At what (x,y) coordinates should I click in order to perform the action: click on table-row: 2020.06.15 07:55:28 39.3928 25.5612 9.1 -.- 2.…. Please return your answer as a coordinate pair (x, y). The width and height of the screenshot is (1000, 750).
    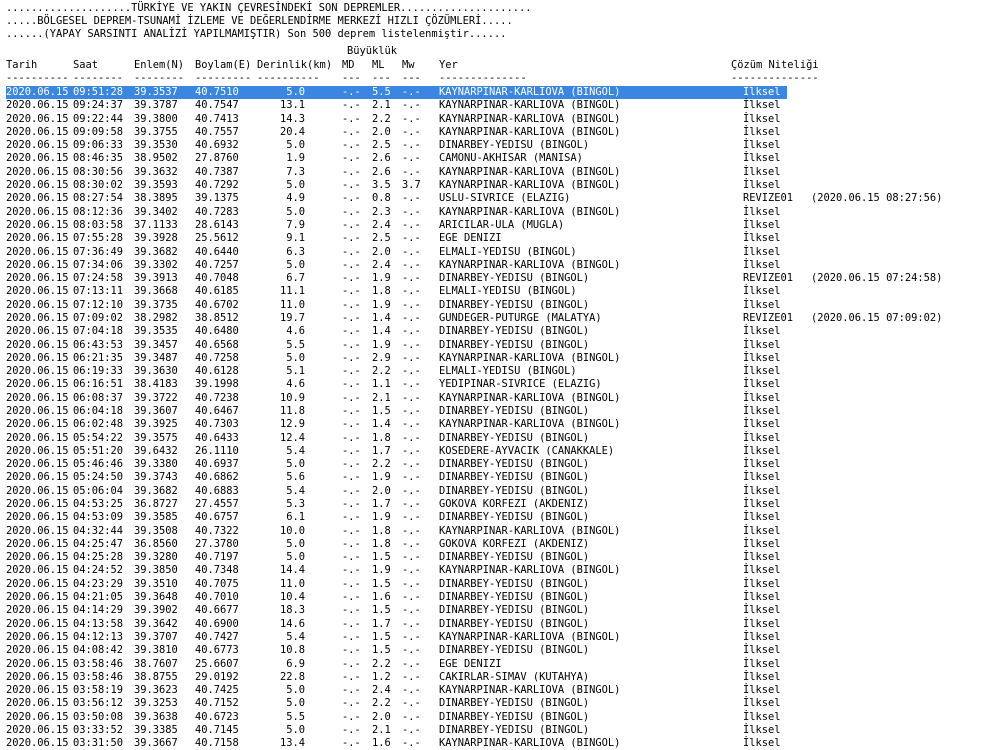
    Looking at the image, I should click on (500, 238).